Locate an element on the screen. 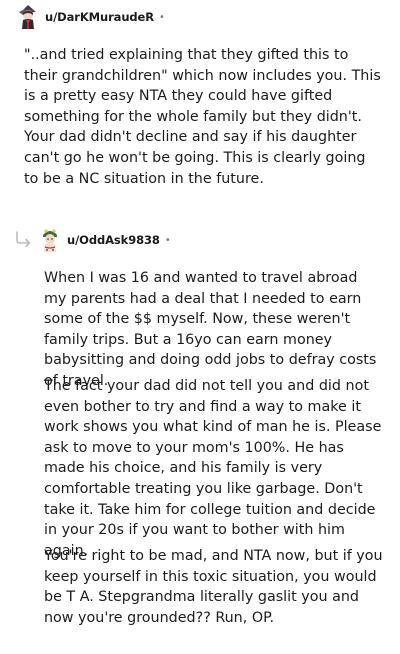 This screenshot has width=400, height=654. comment-2-header: u/OddAsk9838 • is located at coordinates (104, 240).